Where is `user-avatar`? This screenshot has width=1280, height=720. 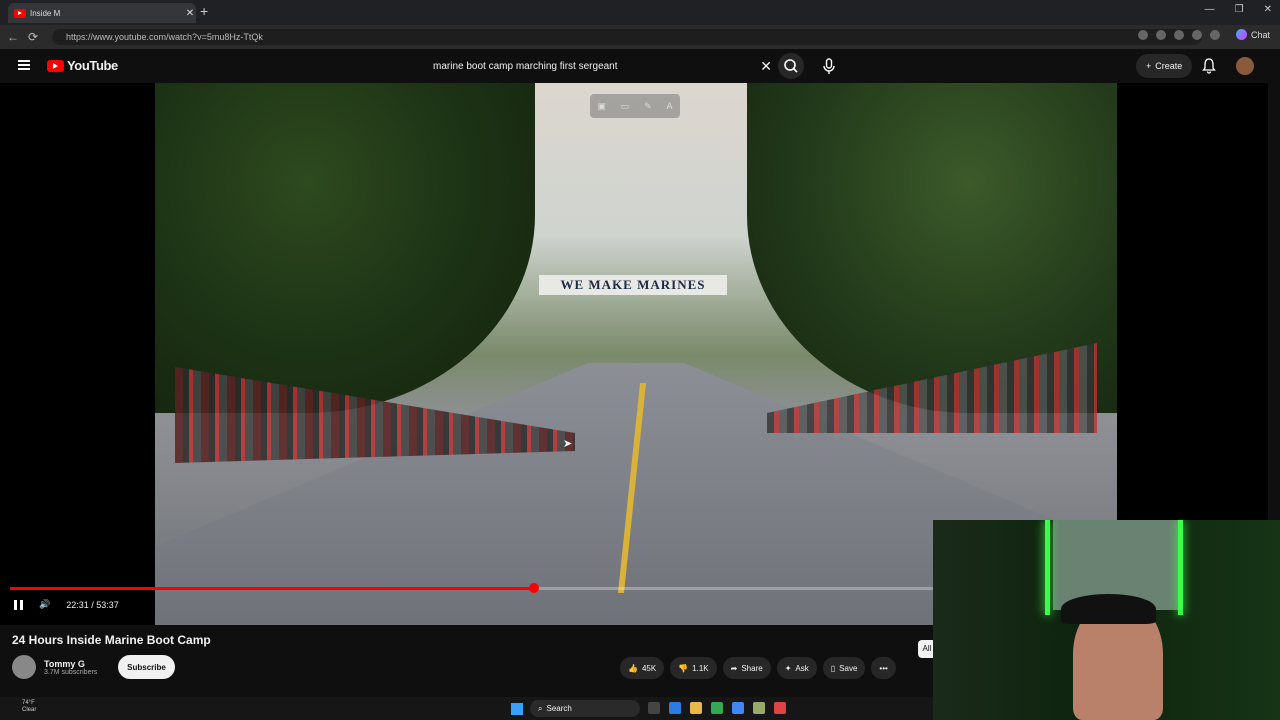 user-avatar is located at coordinates (1245, 66).